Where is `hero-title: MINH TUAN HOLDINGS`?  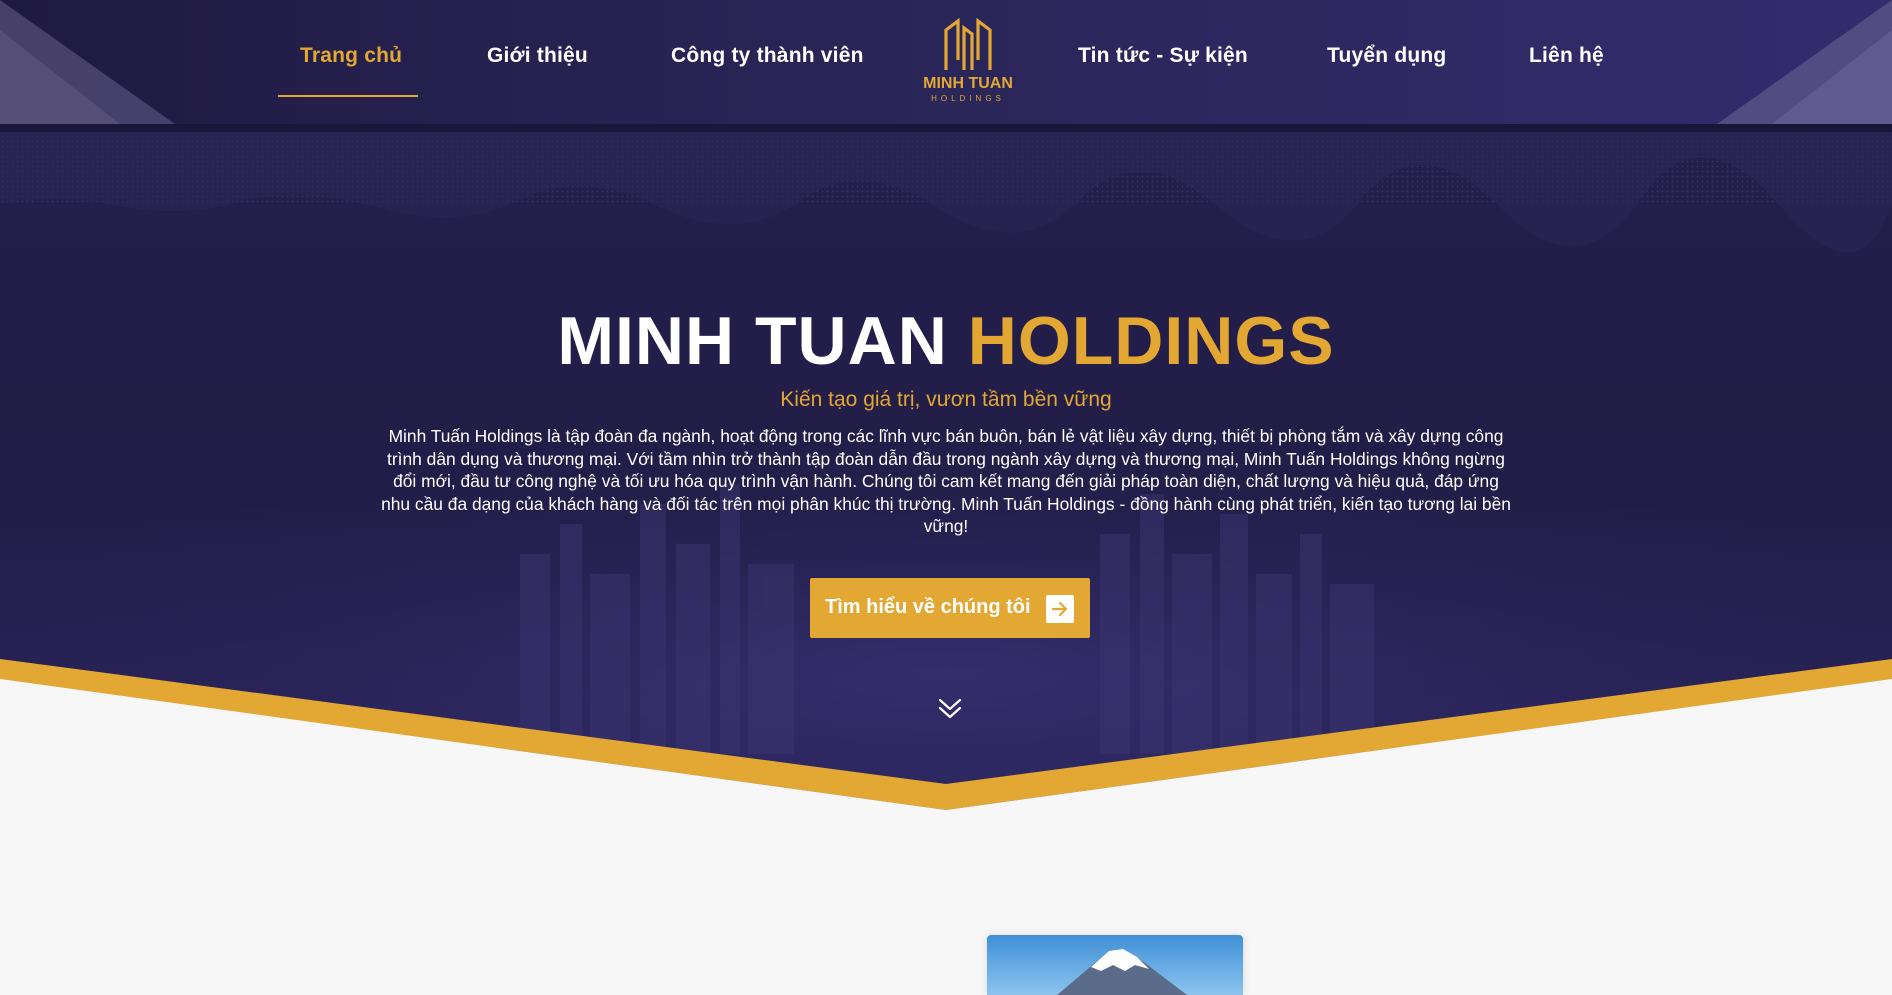 hero-title: MINH TUAN HOLDINGS is located at coordinates (946, 341).